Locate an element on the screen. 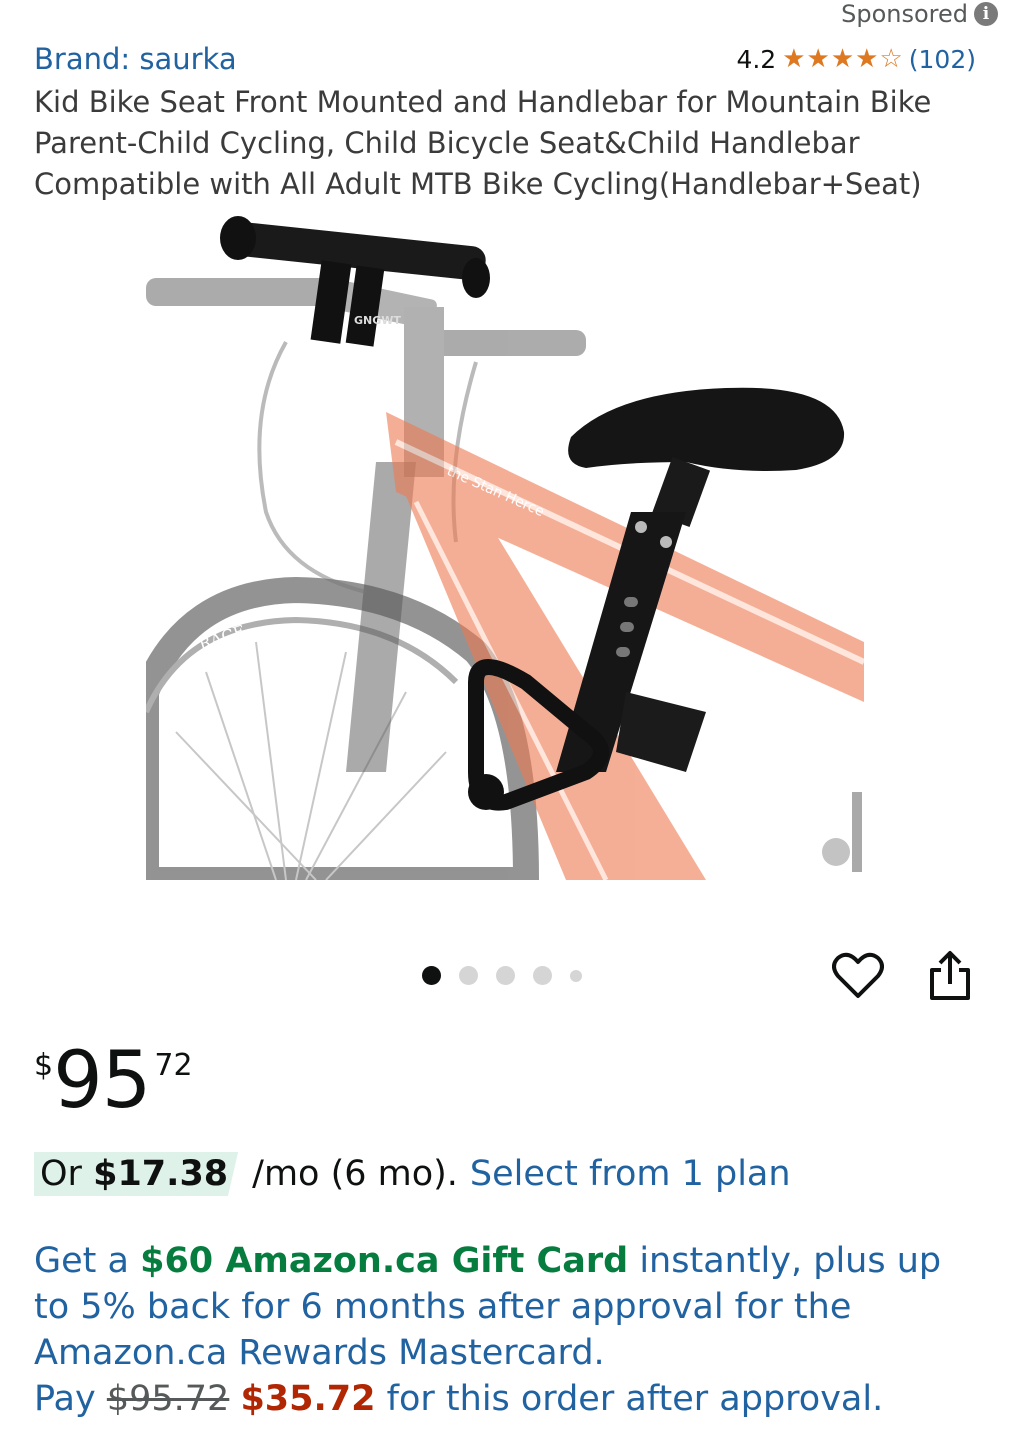 This screenshot has height=1440, width=1010. share-icon is located at coordinates (950, 976).